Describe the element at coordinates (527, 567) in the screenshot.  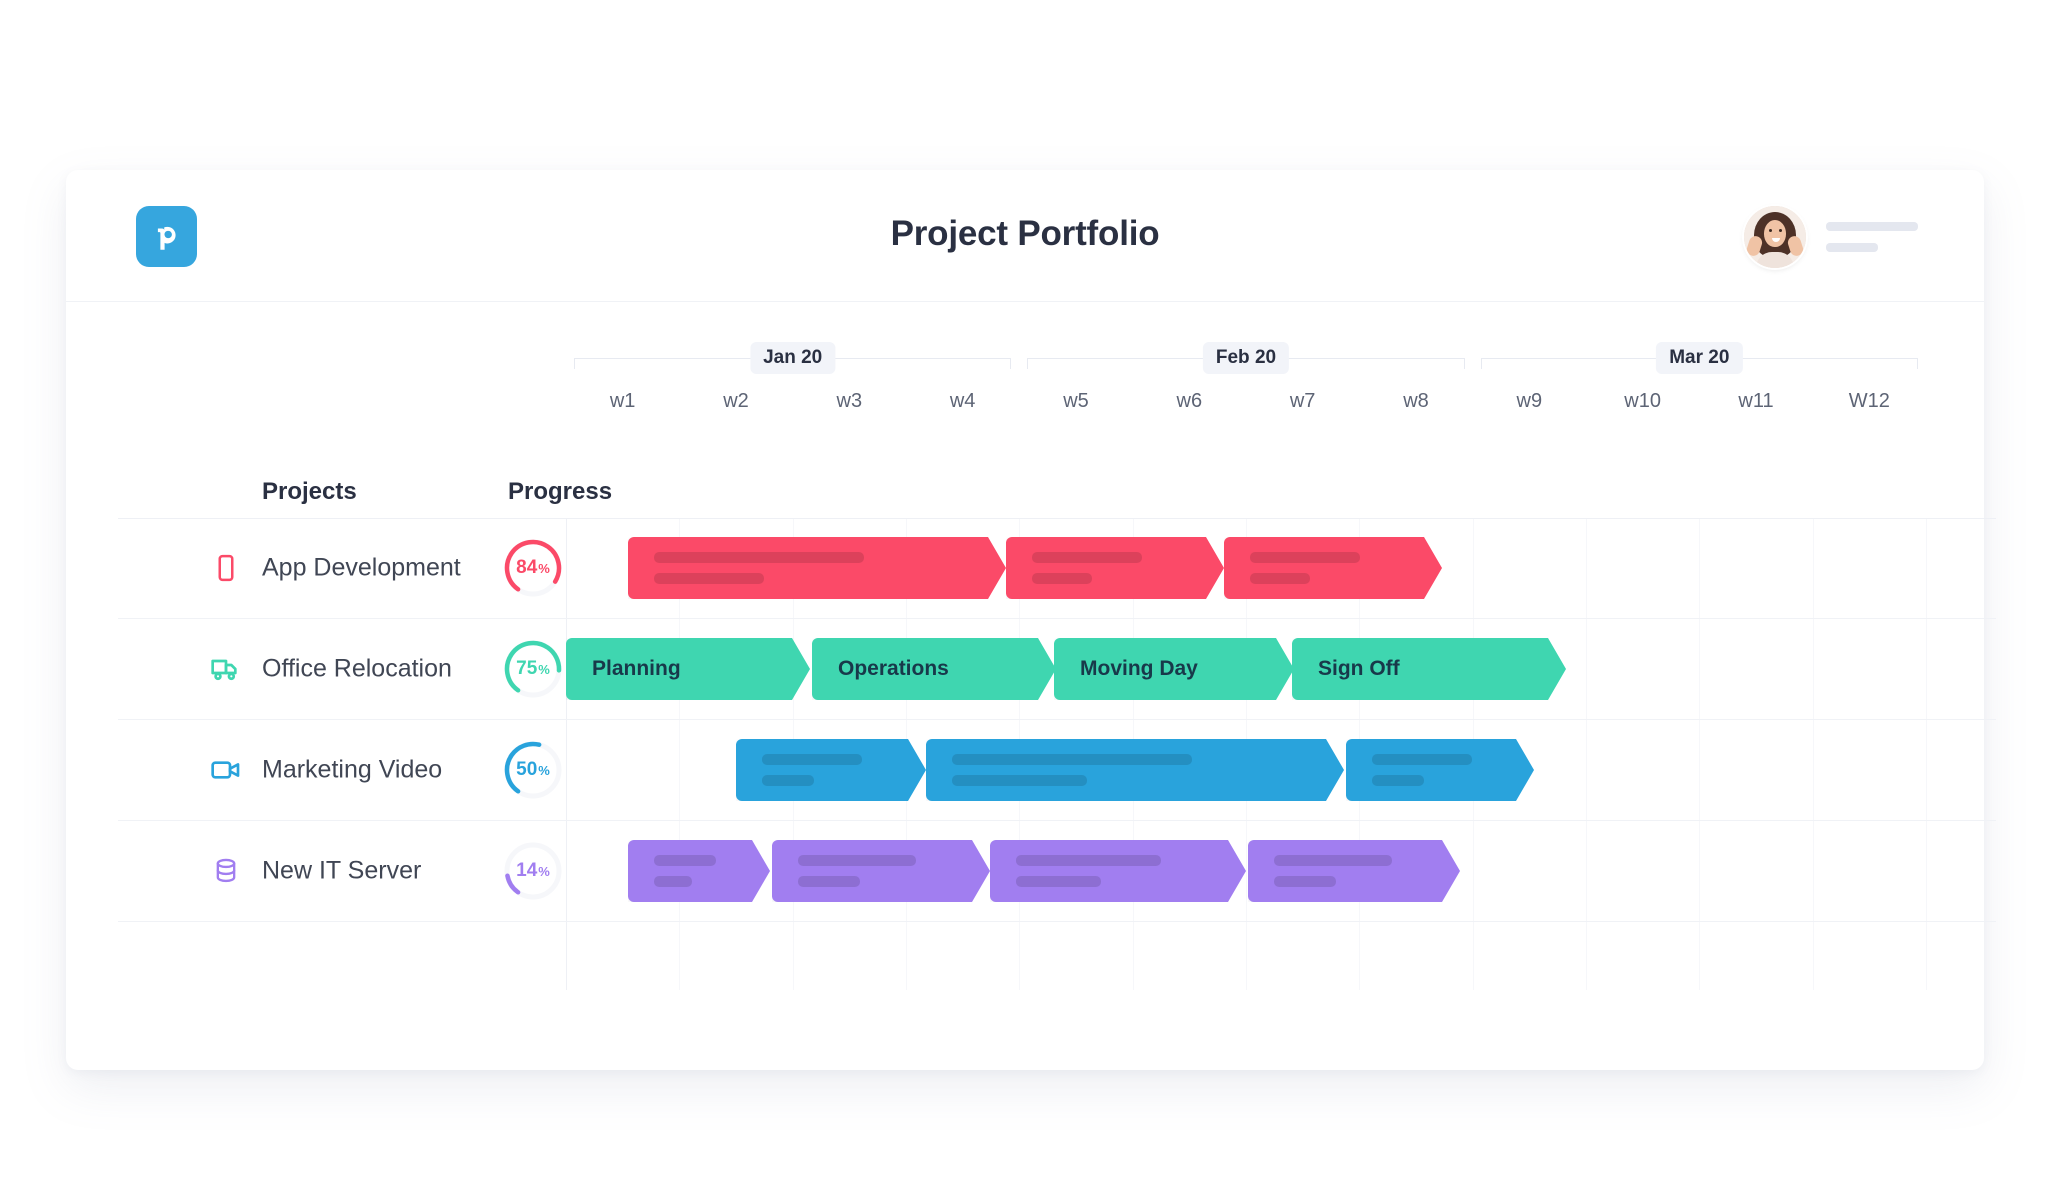
I see `progress-number: 84` at that location.